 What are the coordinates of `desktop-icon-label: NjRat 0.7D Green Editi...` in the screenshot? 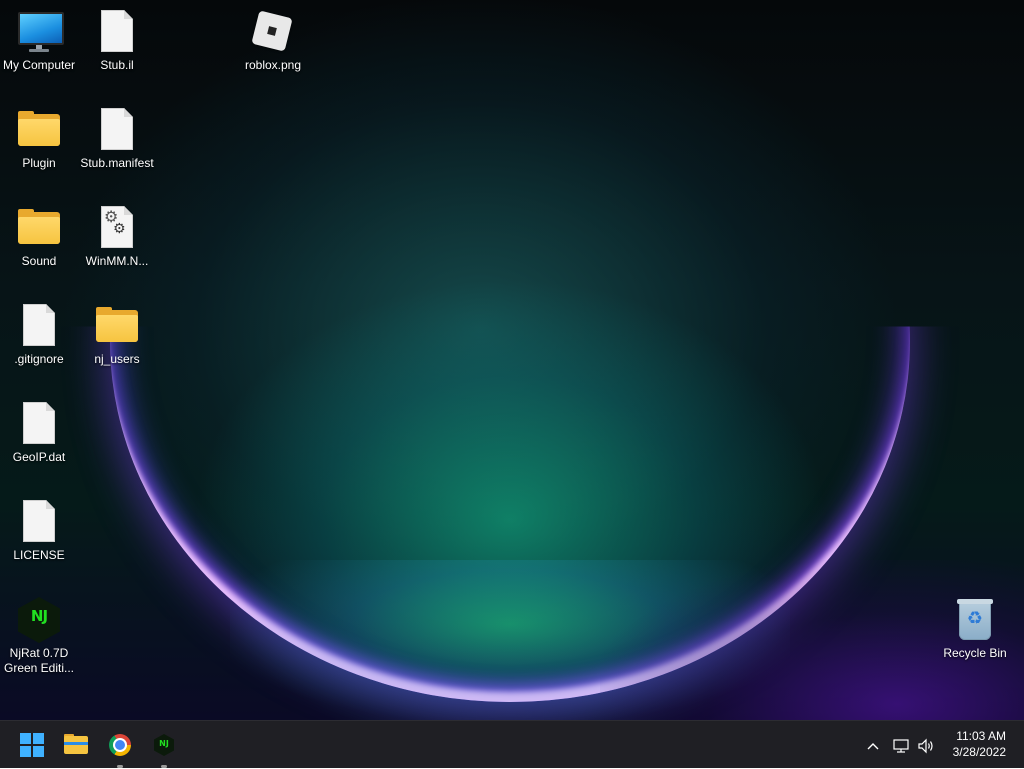 It's located at (39, 660).